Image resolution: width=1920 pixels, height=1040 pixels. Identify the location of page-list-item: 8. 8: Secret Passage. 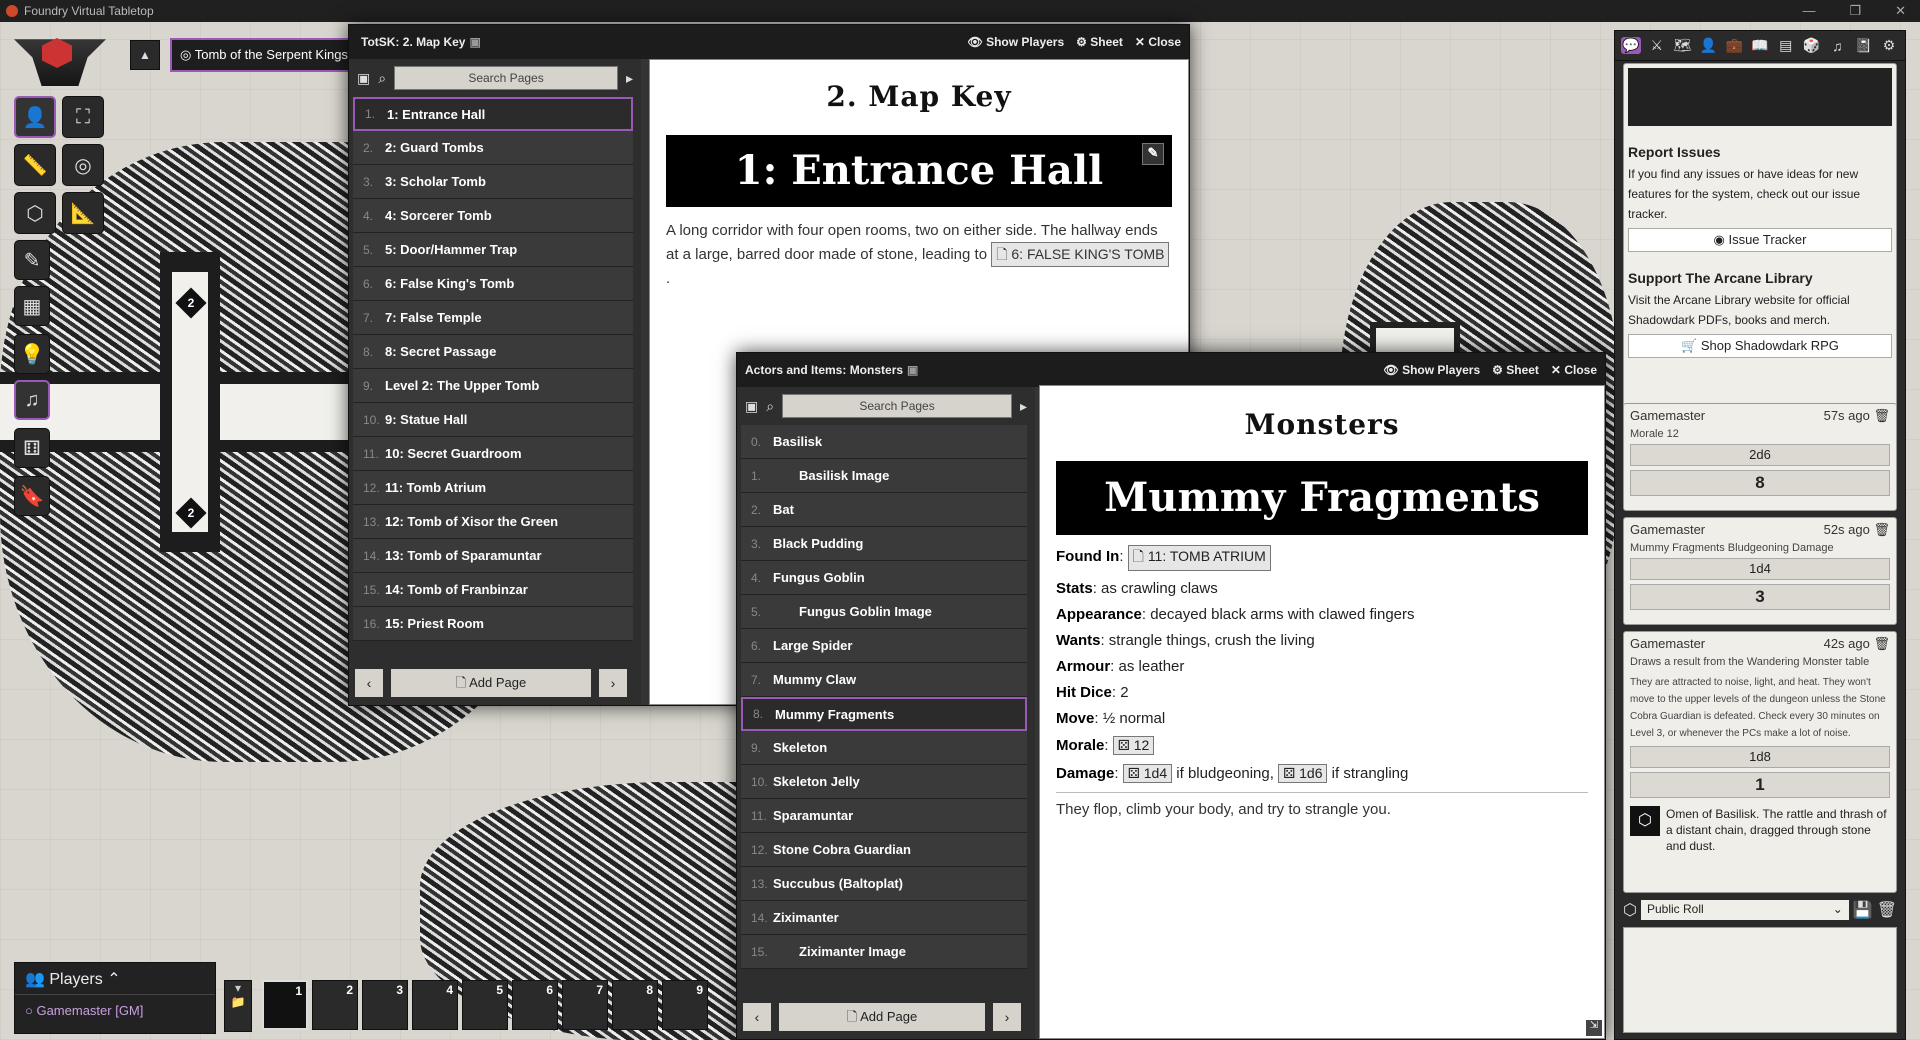
(493, 352).